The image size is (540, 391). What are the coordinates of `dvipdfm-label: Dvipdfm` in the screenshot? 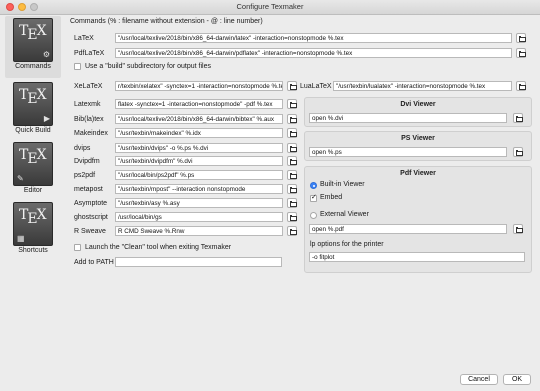 It's located at (87, 161).